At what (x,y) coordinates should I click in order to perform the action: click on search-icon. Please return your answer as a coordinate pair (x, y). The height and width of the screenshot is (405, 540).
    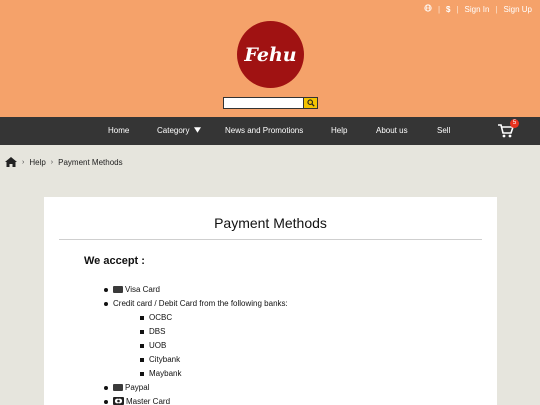
    Looking at the image, I should click on (310, 103).